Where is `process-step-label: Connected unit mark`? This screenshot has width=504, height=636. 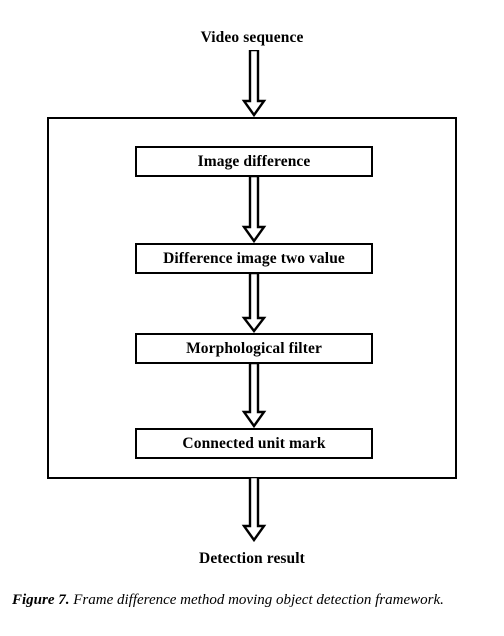 process-step-label: Connected unit mark is located at coordinates (254, 443).